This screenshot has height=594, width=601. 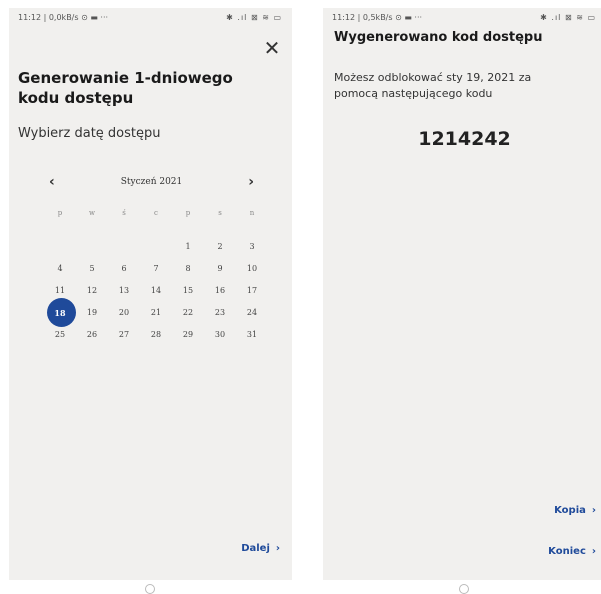 I want to click on calendar-header: ‹ Styczeń 2021 ›, so click(x=151, y=183).